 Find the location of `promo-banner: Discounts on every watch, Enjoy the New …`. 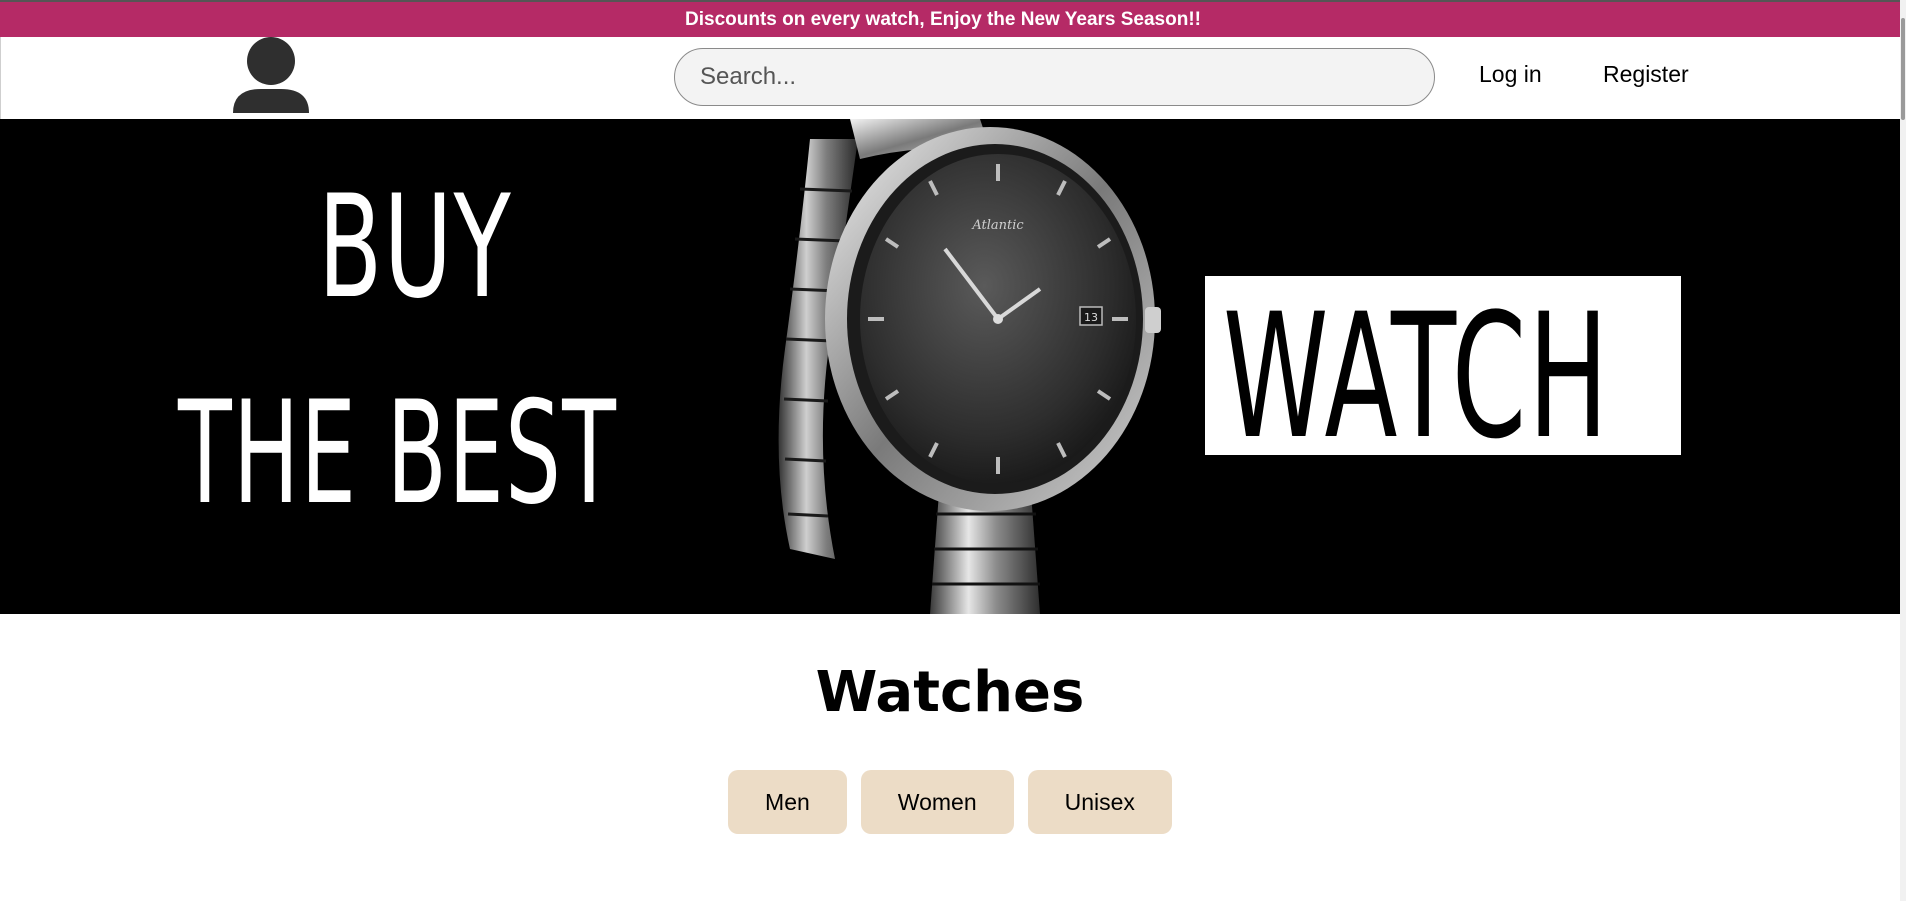

promo-banner: Discounts on every watch, Enjoy the New … is located at coordinates (950, 19).